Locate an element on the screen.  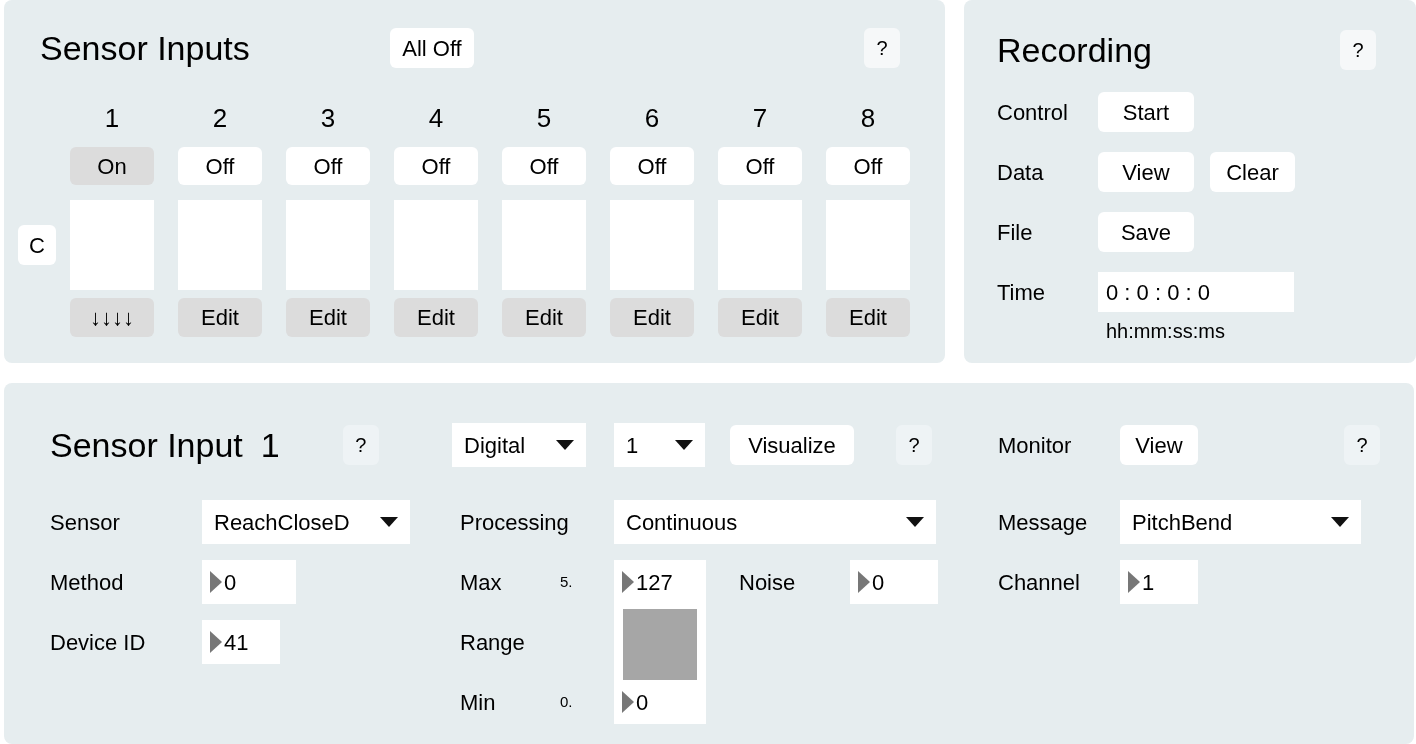
number-field: 127 is located at coordinates (660, 582).